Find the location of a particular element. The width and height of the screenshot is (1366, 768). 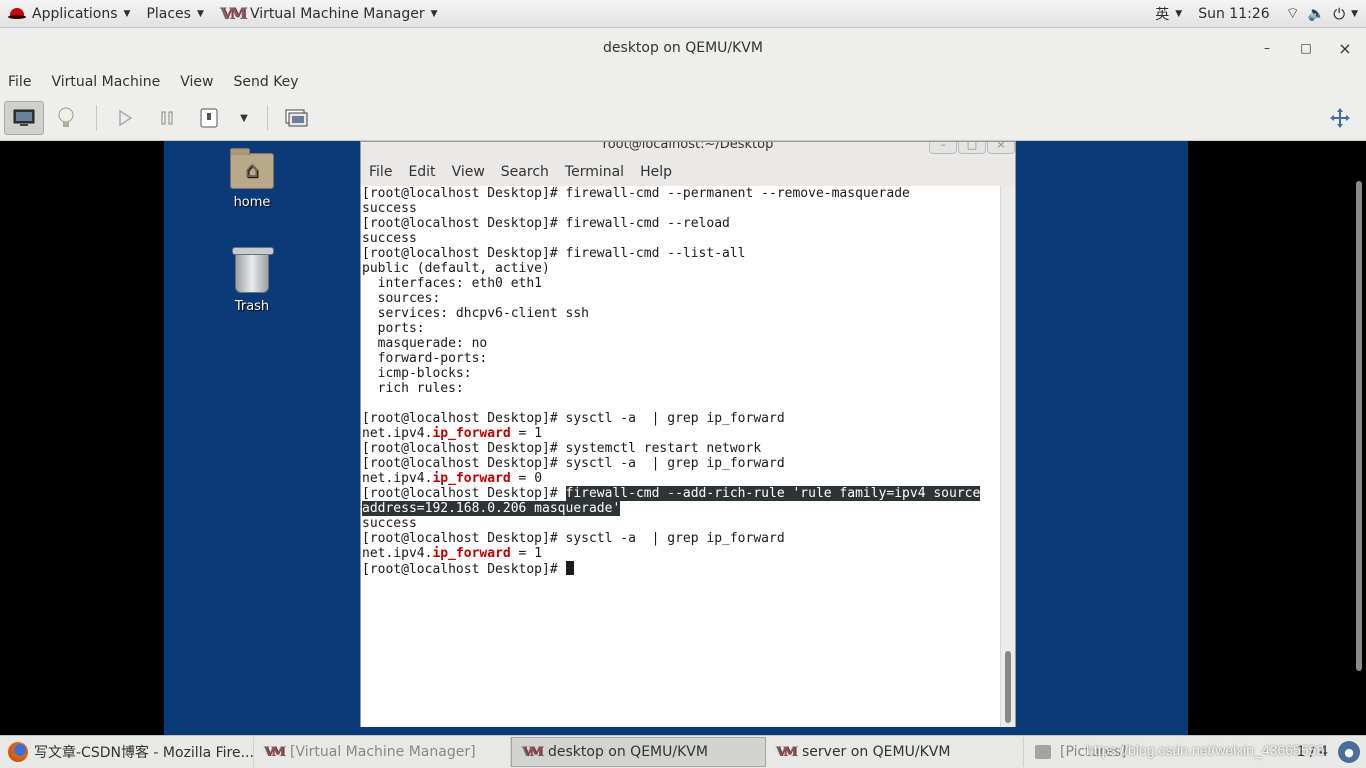

power-icon is located at coordinates (209, 118).